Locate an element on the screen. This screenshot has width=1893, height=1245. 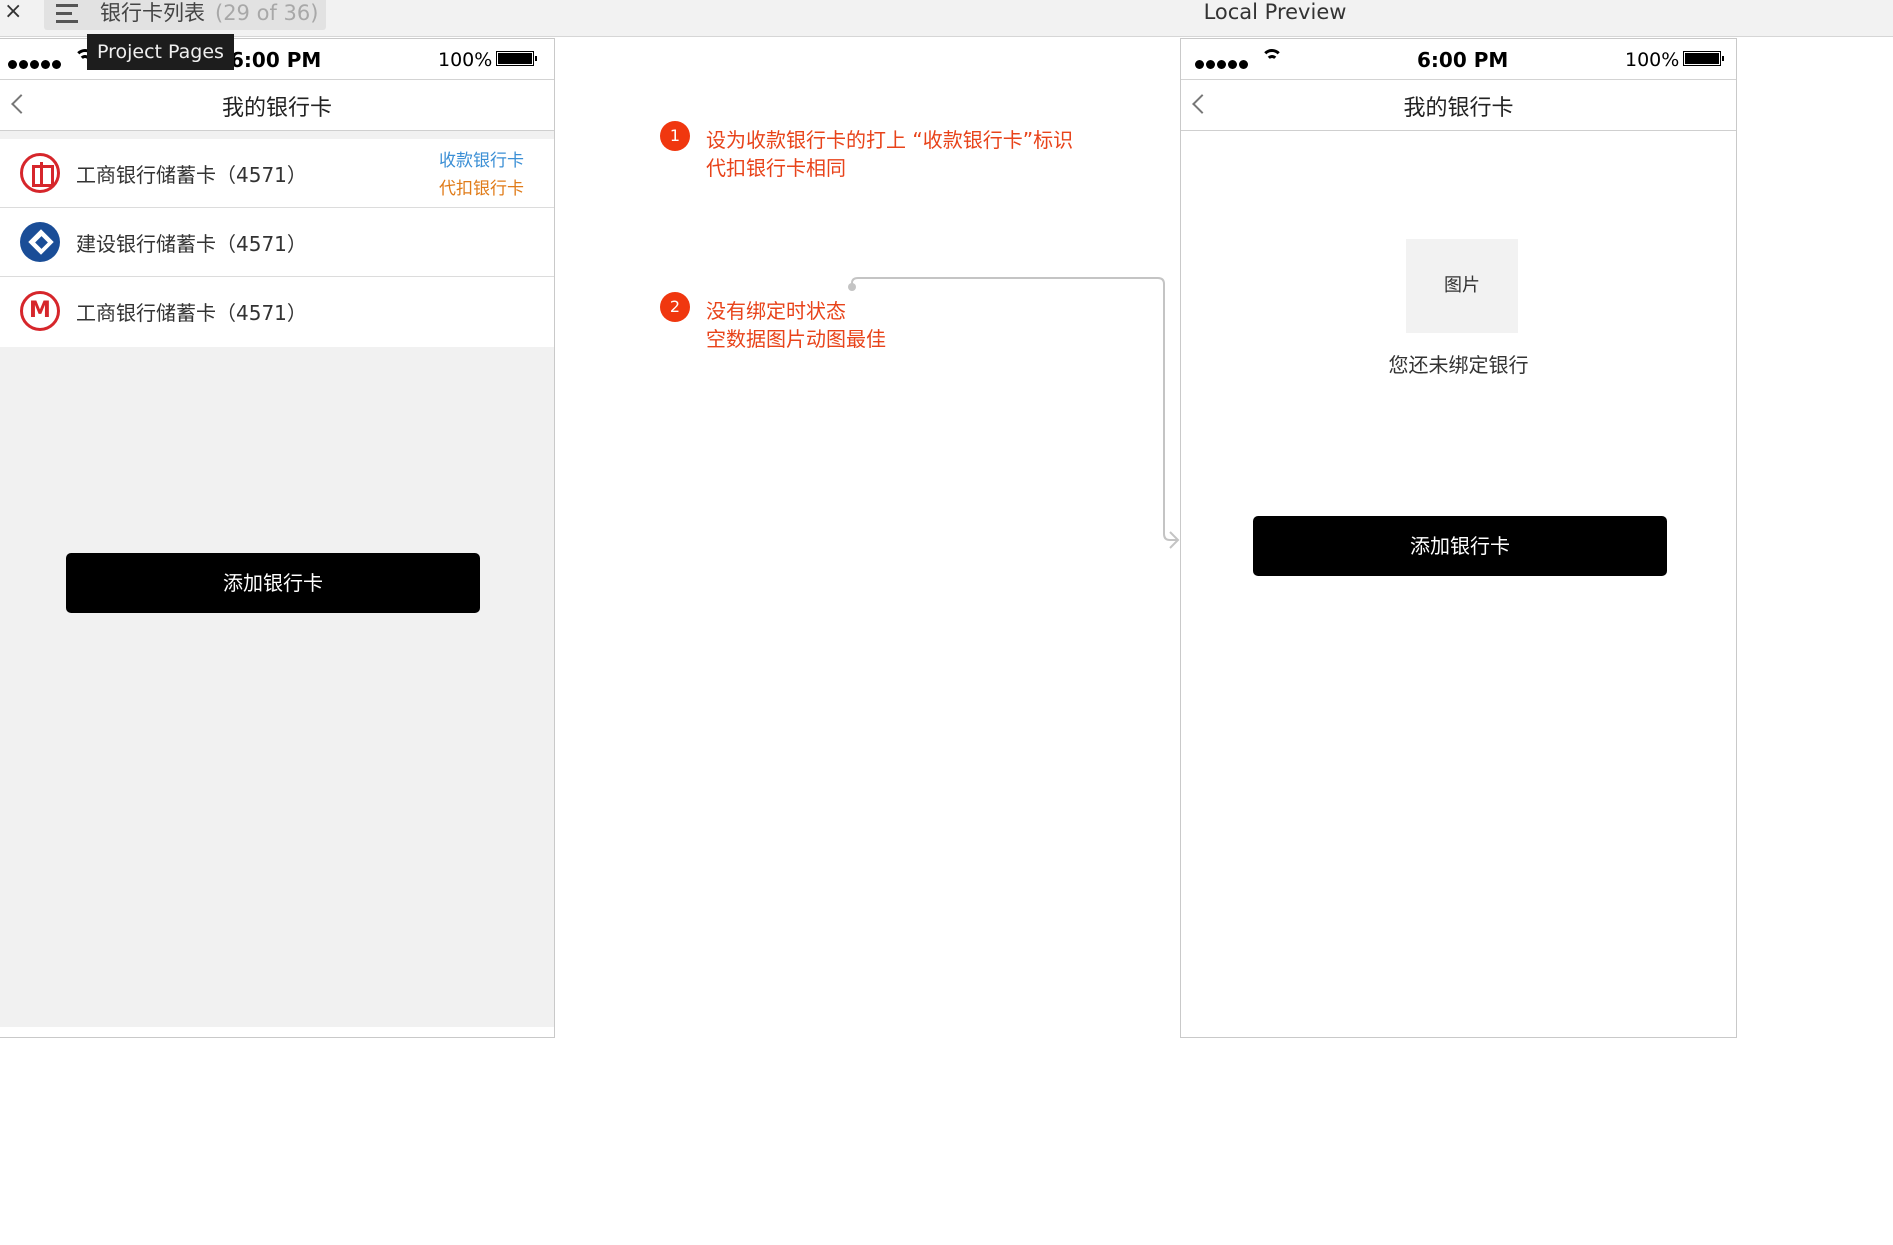
annotation-line: 设为收款银行卡的打上 “收款银行卡”标识 is located at coordinates (890, 140).